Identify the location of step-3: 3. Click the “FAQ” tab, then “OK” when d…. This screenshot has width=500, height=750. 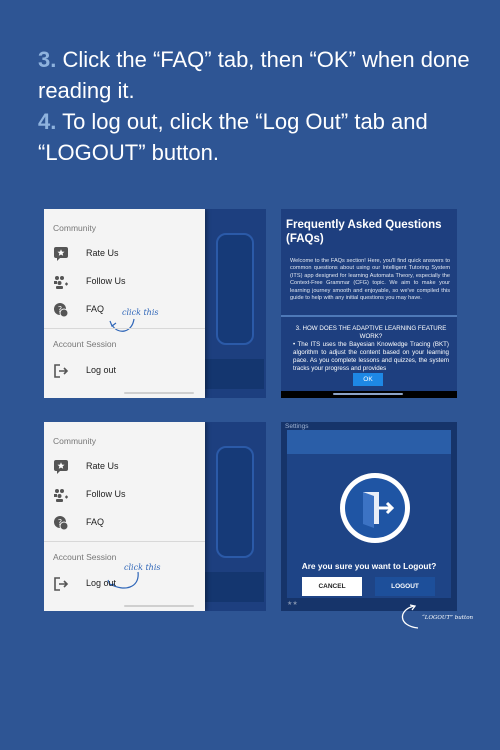
(258, 75).